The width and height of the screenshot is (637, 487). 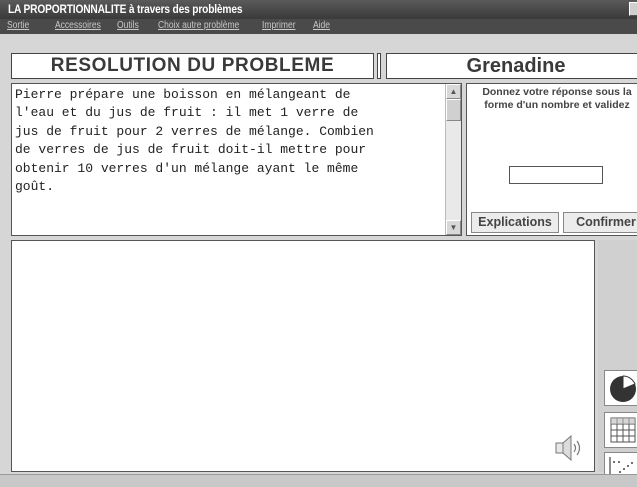 I want to click on menu-sortie: Sortie, so click(x=18, y=25).